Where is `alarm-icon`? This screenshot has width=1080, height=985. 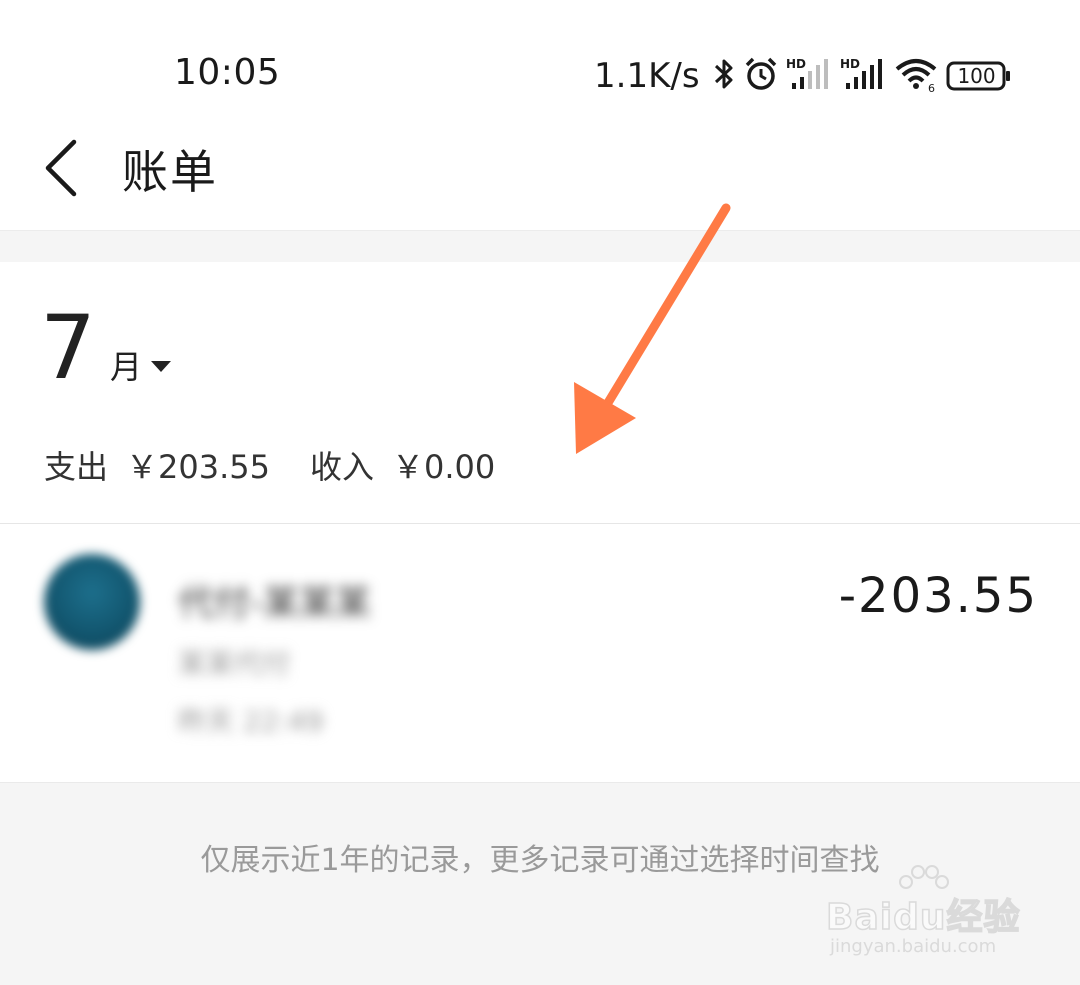 alarm-icon is located at coordinates (761, 76).